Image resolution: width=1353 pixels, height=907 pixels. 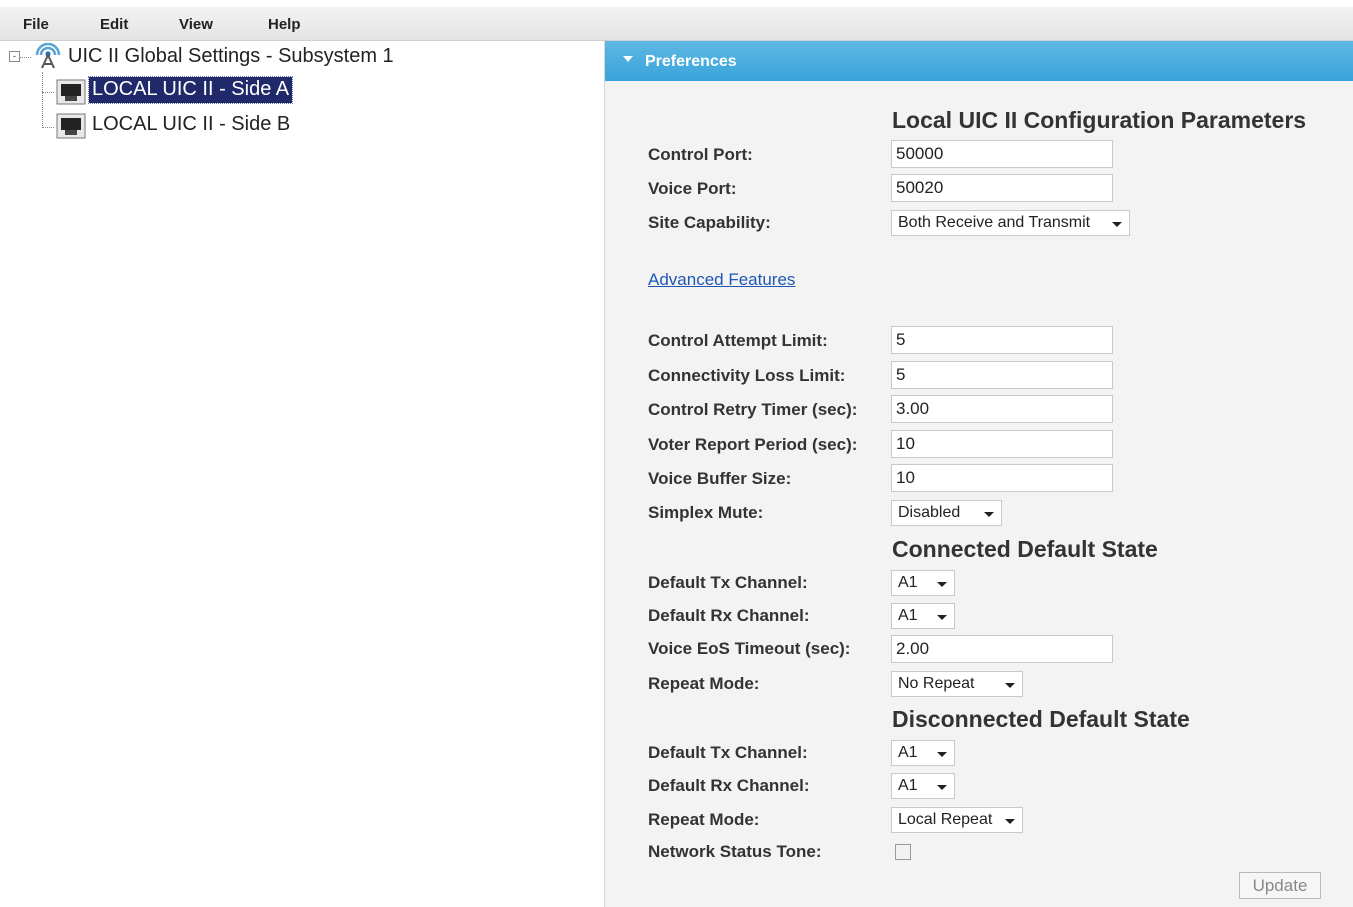 What do you see at coordinates (738, 340) in the screenshot?
I see `control-attempt-limit-label: Control Attempt Limit:` at bounding box center [738, 340].